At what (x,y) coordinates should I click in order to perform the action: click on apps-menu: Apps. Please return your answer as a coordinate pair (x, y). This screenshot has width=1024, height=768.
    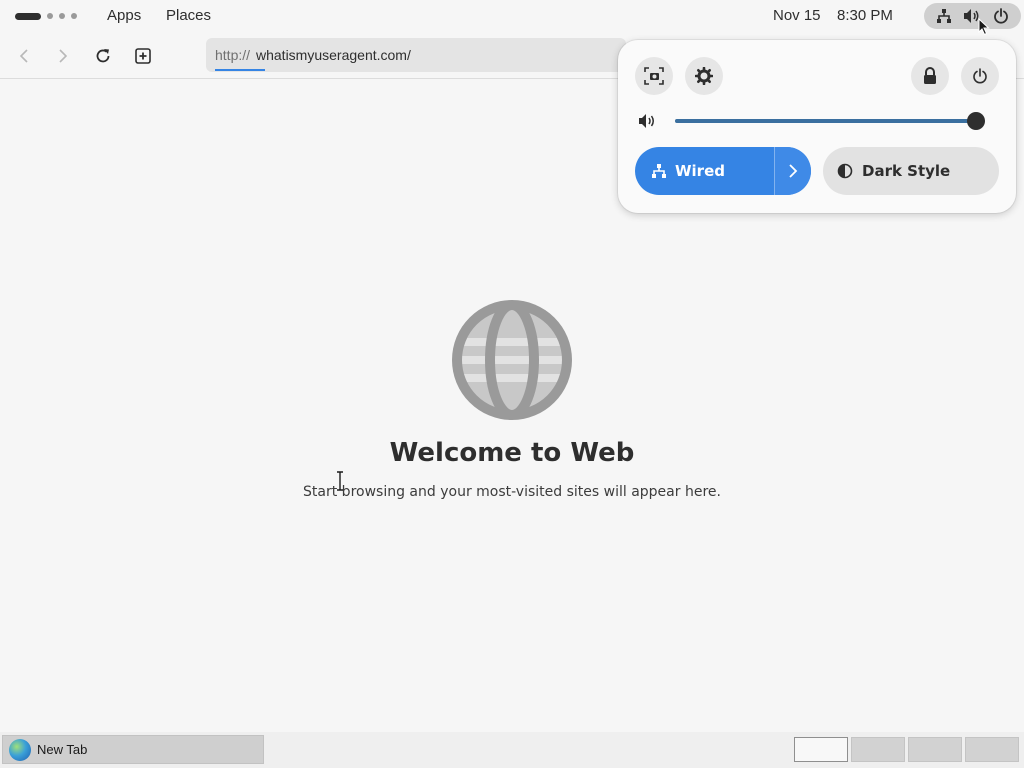
    Looking at the image, I should click on (124, 16).